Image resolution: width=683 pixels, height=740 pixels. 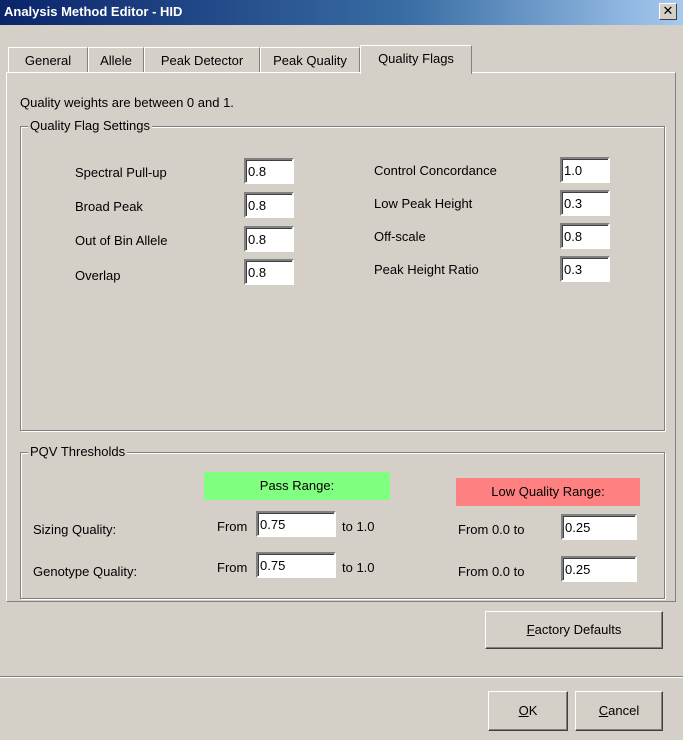 I want to click on tab-allele: Allele, so click(x=116, y=60).